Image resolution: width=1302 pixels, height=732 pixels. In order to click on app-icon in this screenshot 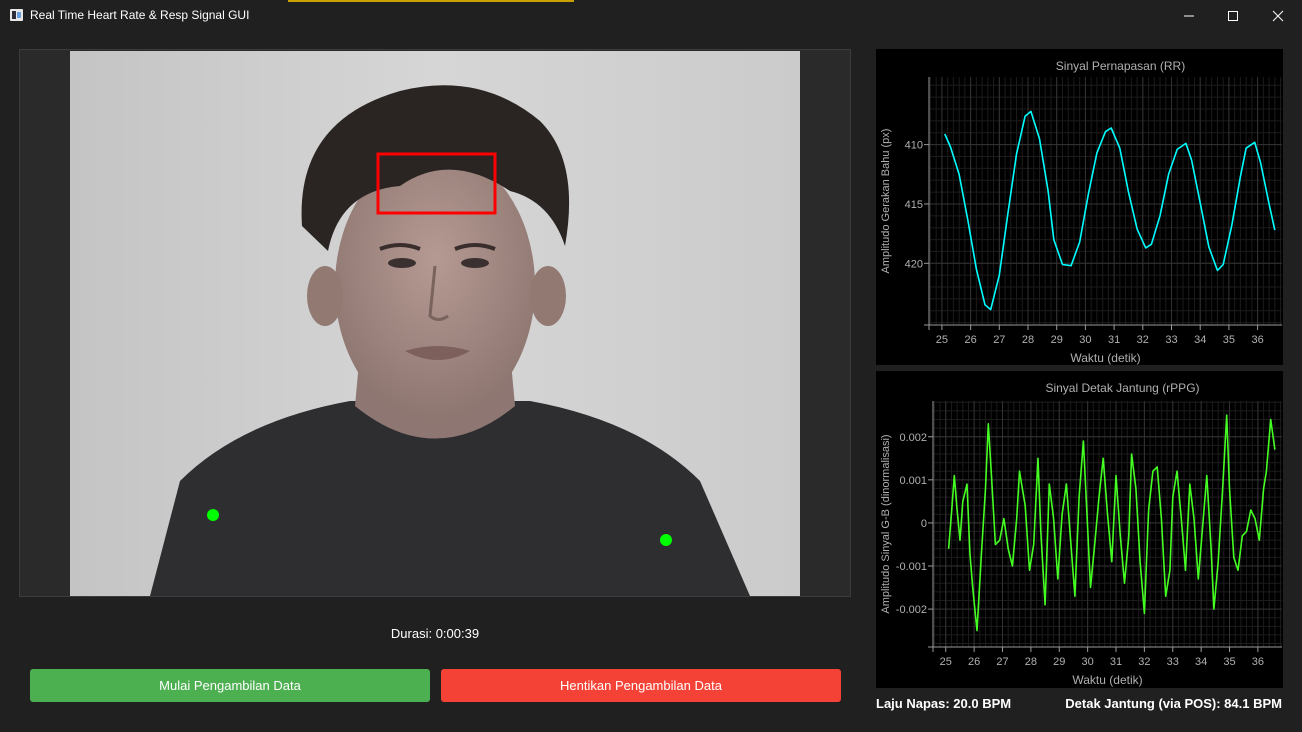, I will do `click(16, 15)`.